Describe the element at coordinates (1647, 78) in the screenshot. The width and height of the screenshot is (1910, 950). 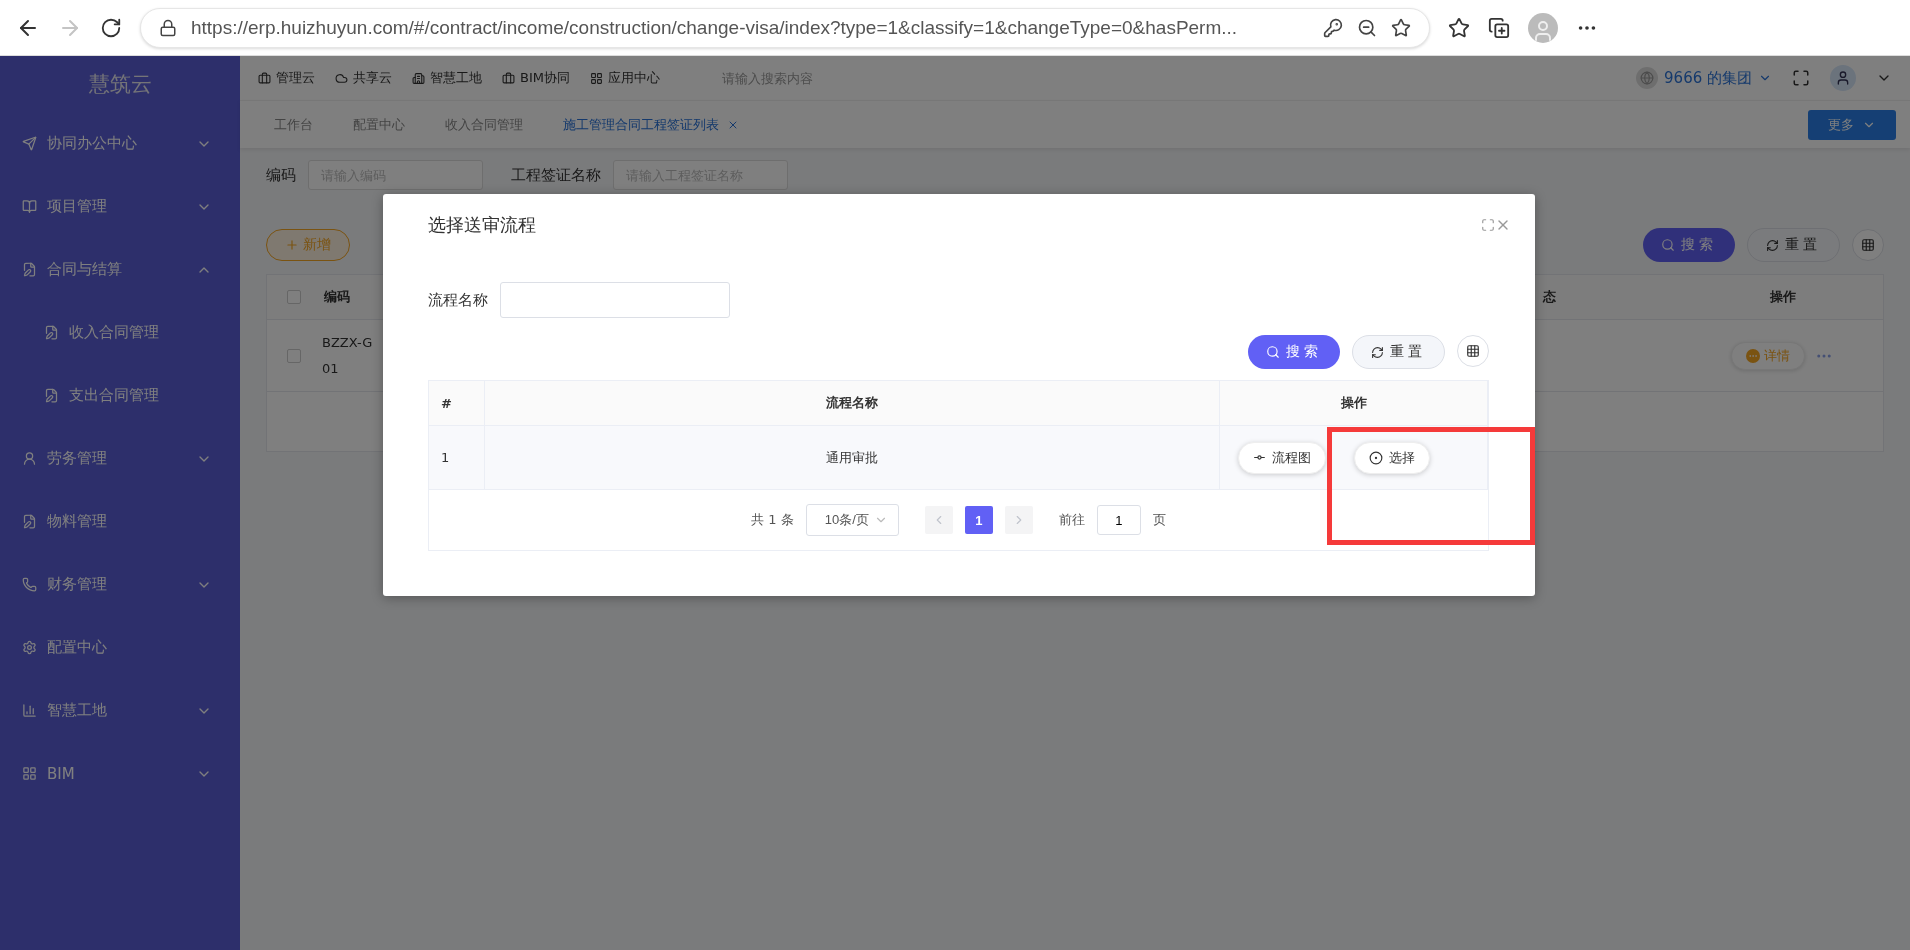
I see `org-icon` at that location.